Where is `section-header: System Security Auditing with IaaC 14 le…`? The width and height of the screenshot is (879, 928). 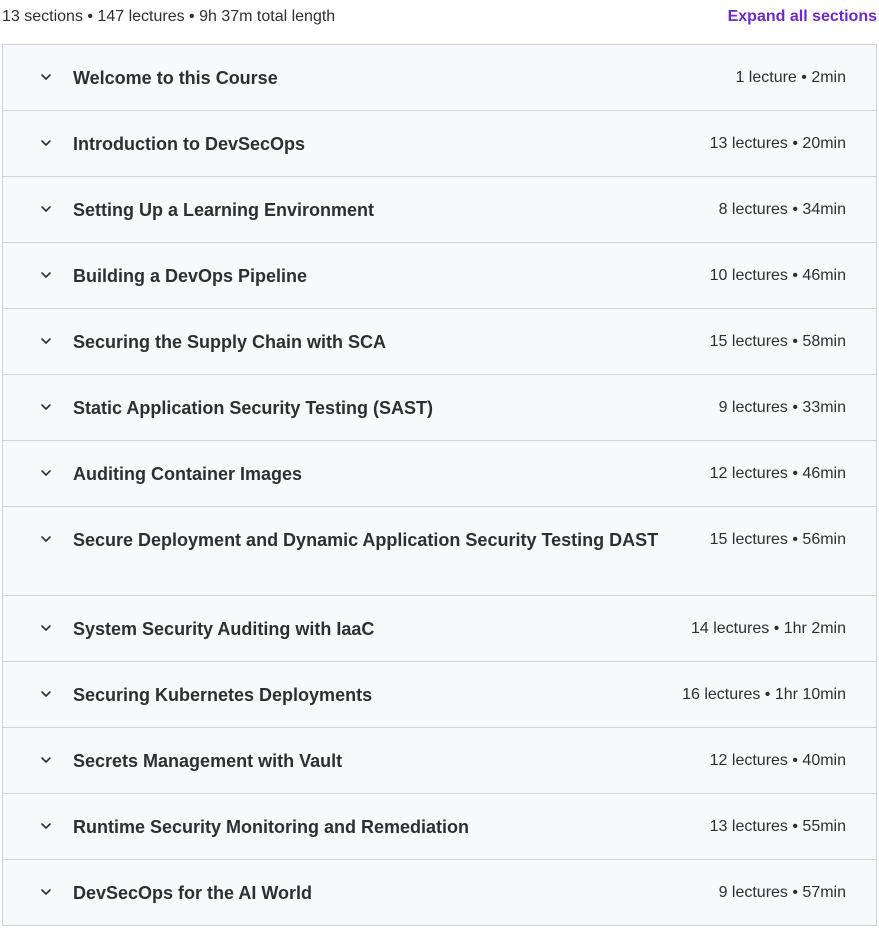
section-header: System Security Auditing with IaaC 14 le… is located at coordinates (439, 629).